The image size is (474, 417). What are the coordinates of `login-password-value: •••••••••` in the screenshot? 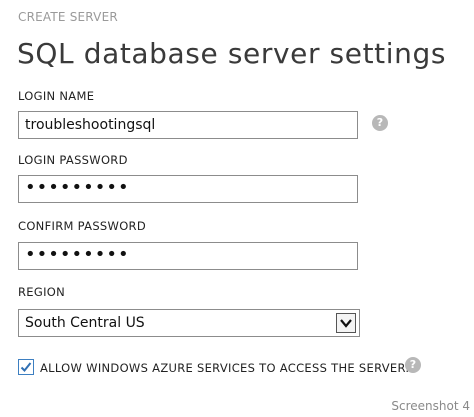 It's located at (77, 187).